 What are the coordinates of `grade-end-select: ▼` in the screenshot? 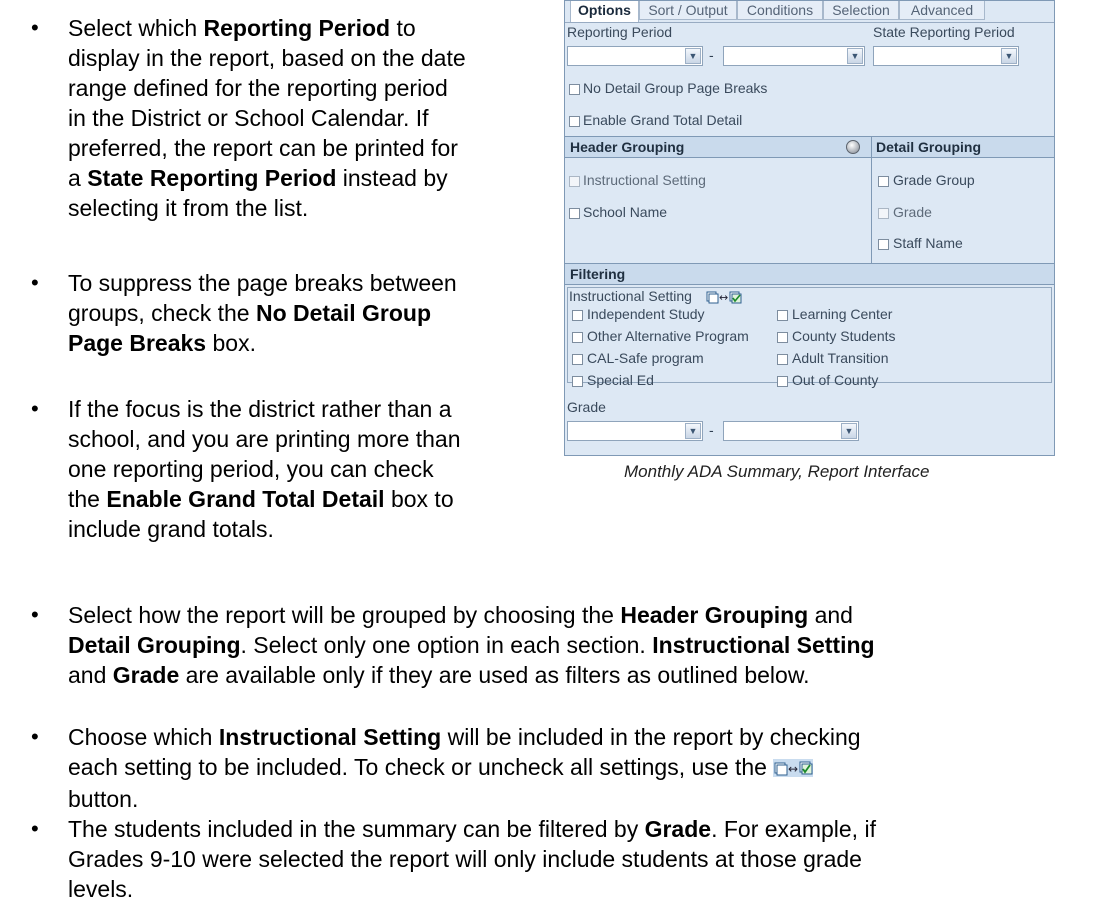 It's located at (791, 431).